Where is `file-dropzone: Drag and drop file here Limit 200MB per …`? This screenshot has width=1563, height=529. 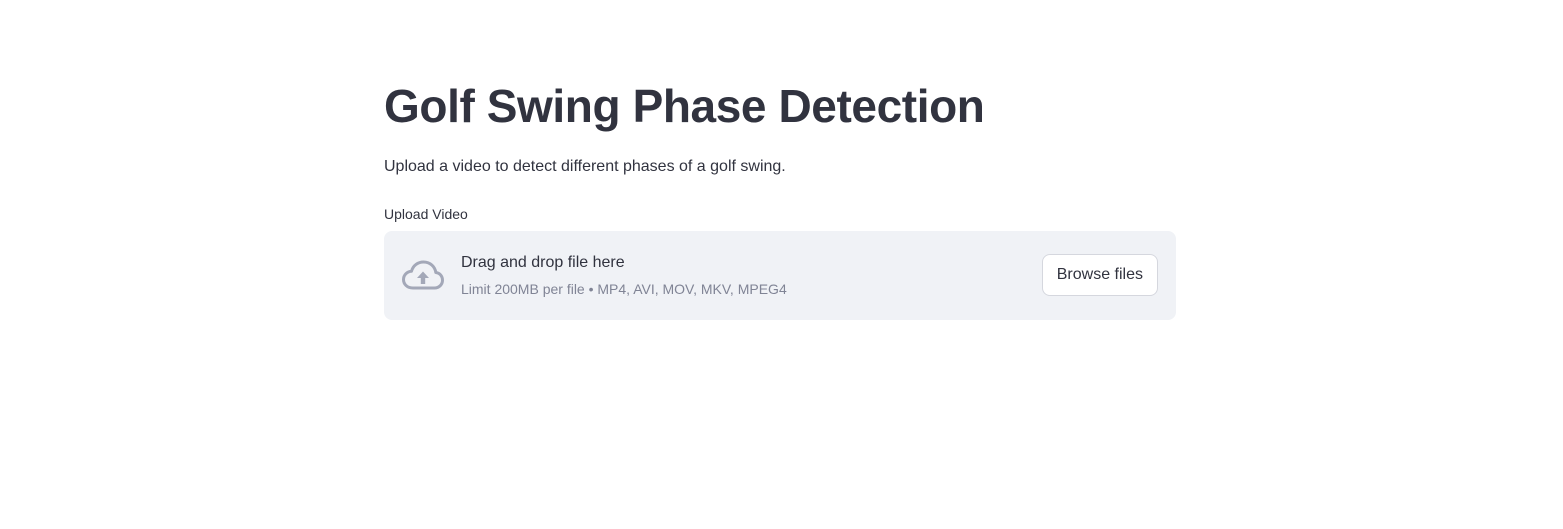
file-dropzone: Drag and drop file here Limit 200MB per … is located at coordinates (780, 275).